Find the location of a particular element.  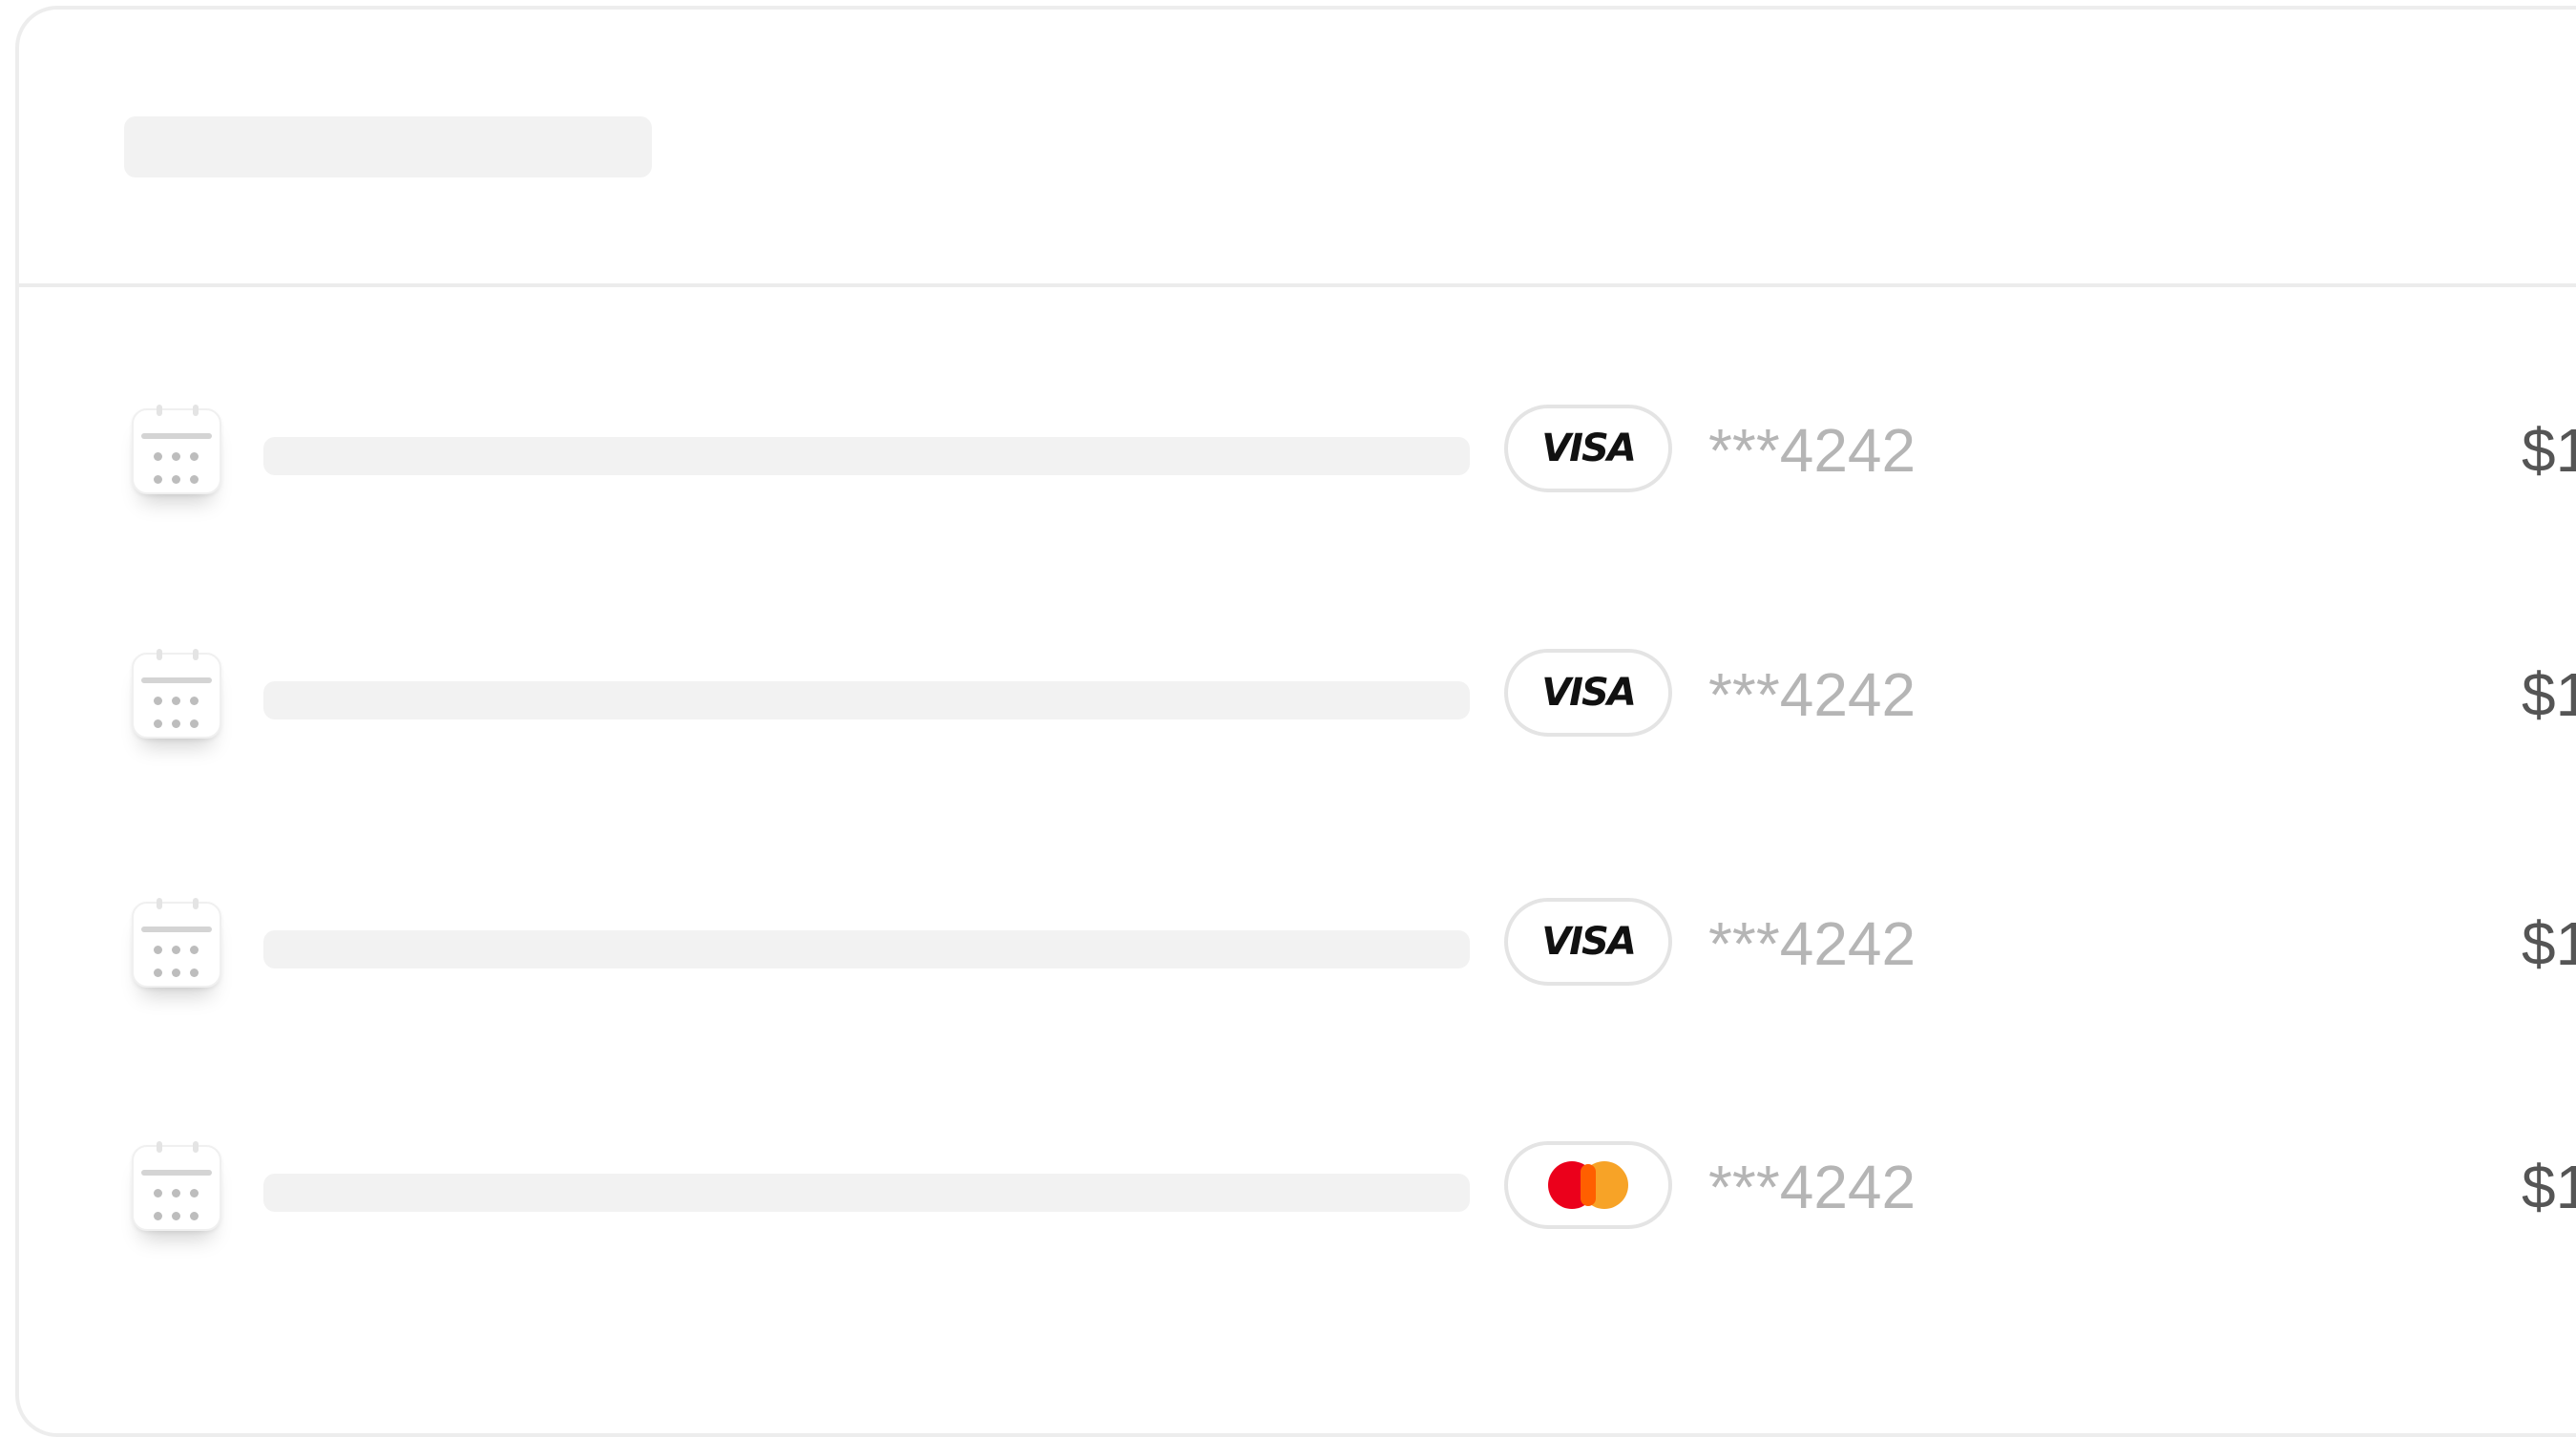

mastercard-circles is located at coordinates (1588, 1185).